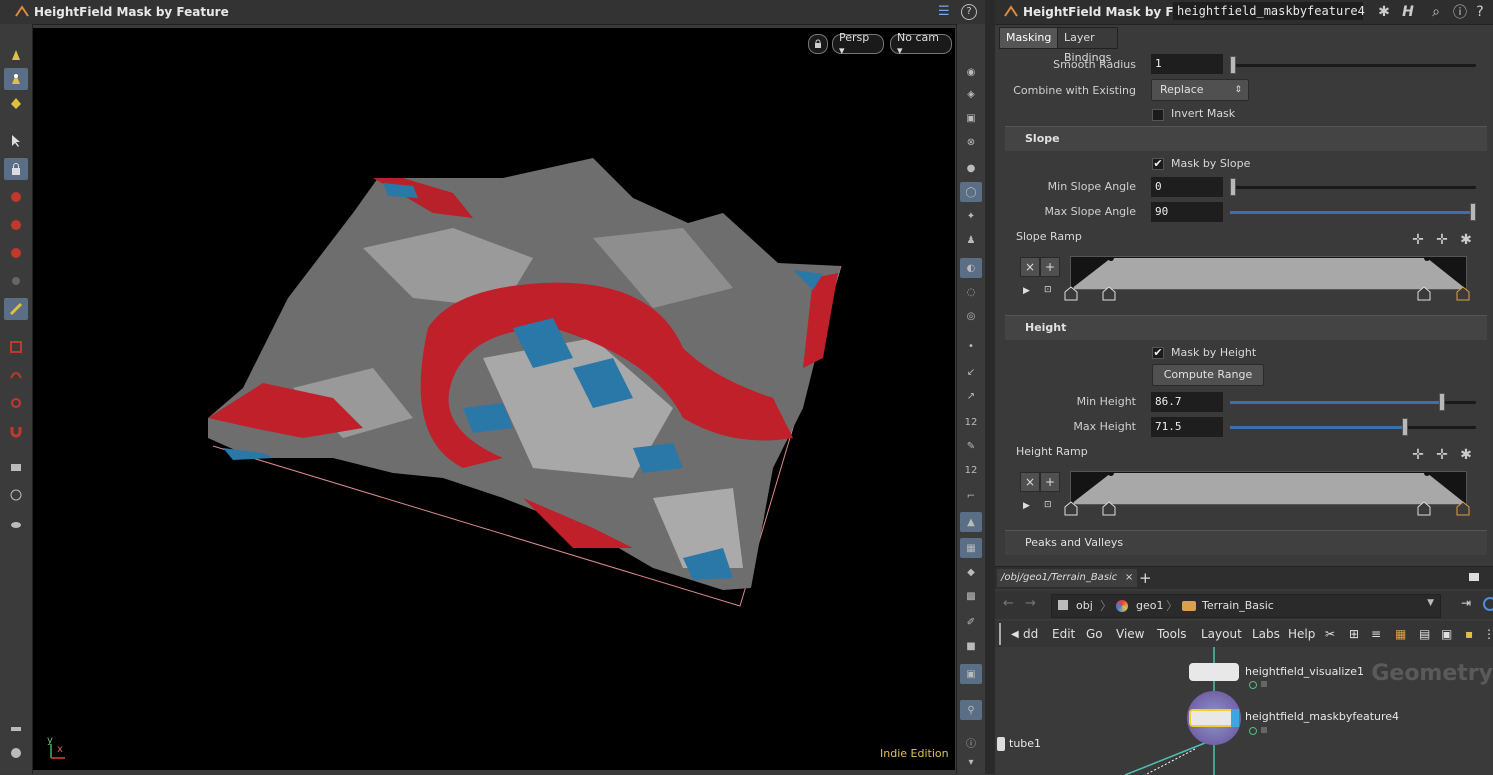 The image size is (1493, 775). What do you see at coordinates (1353, 402) in the screenshot?
I see `min-height-slider` at bounding box center [1353, 402].